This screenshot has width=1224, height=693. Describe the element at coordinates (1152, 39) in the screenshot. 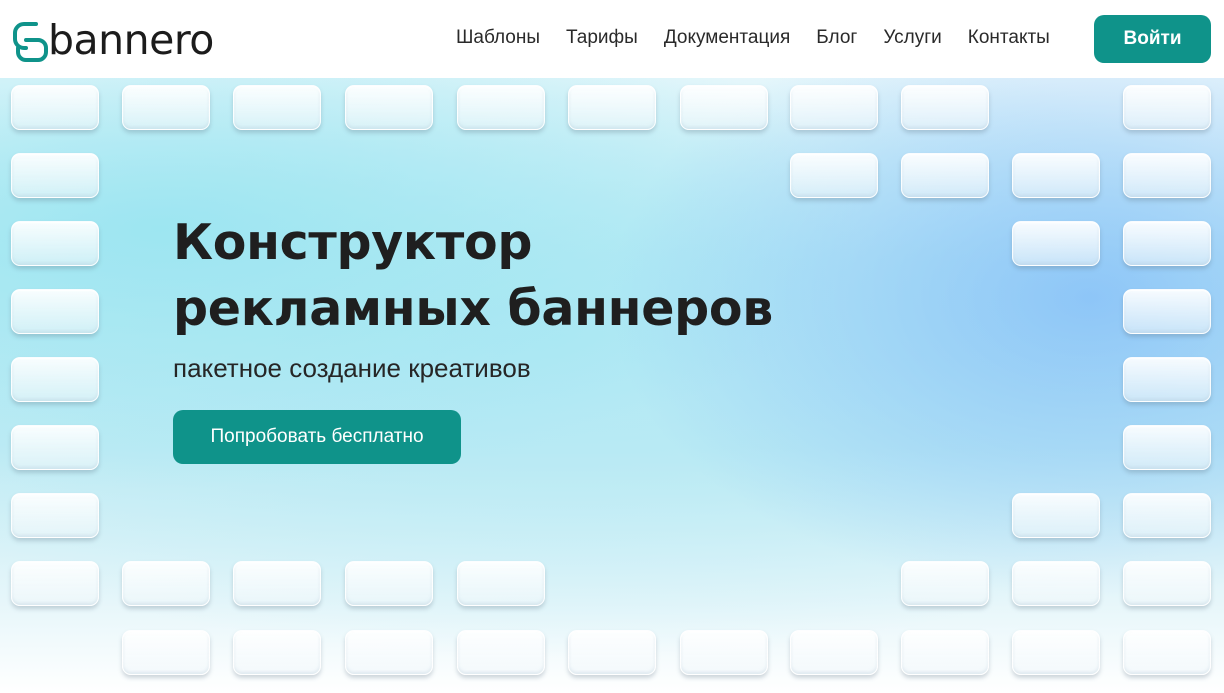

I see `login-button: Войти` at that location.